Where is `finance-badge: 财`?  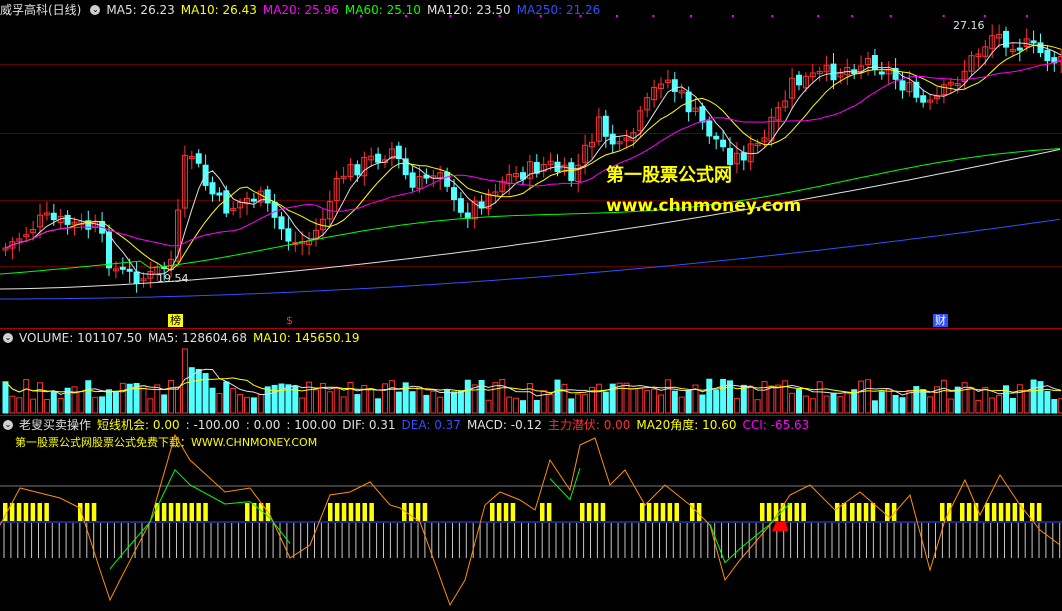 finance-badge: 财 is located at coordinates (940, 320).